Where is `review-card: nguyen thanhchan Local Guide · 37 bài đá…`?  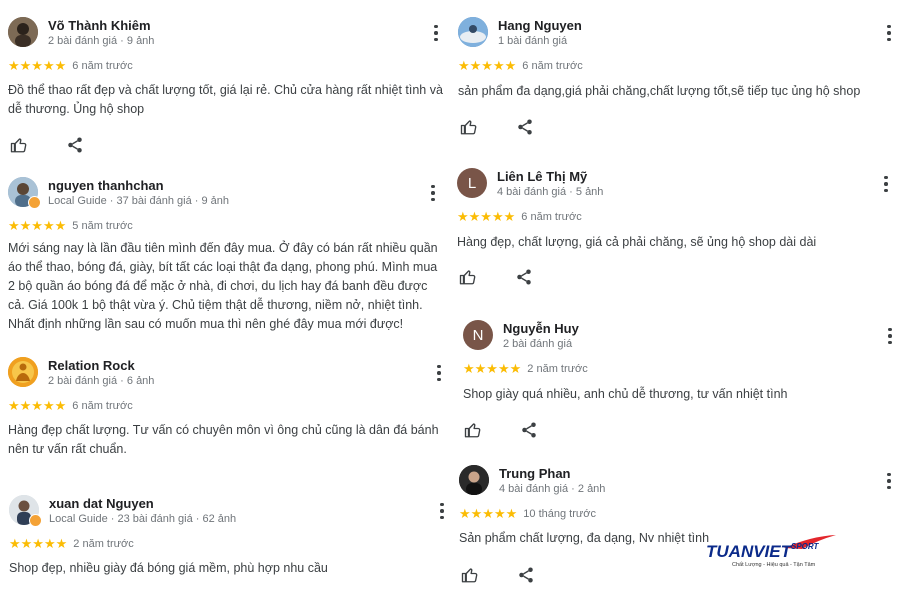 review-card: nguyen thanhchan Local Guide · 37 bài đá… is located at coordinates (228, 257).